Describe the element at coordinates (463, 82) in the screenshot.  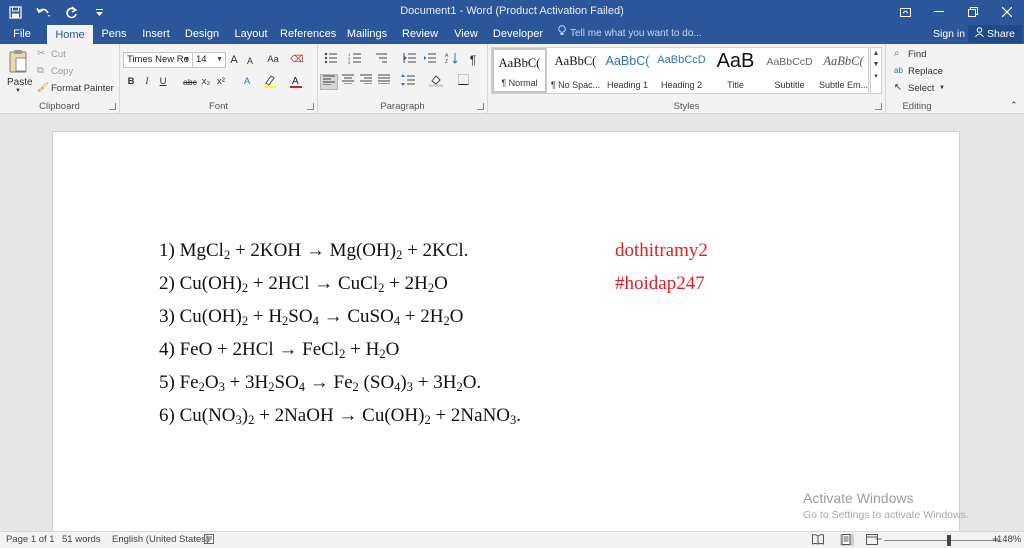
I see `borders-icon` at that location.